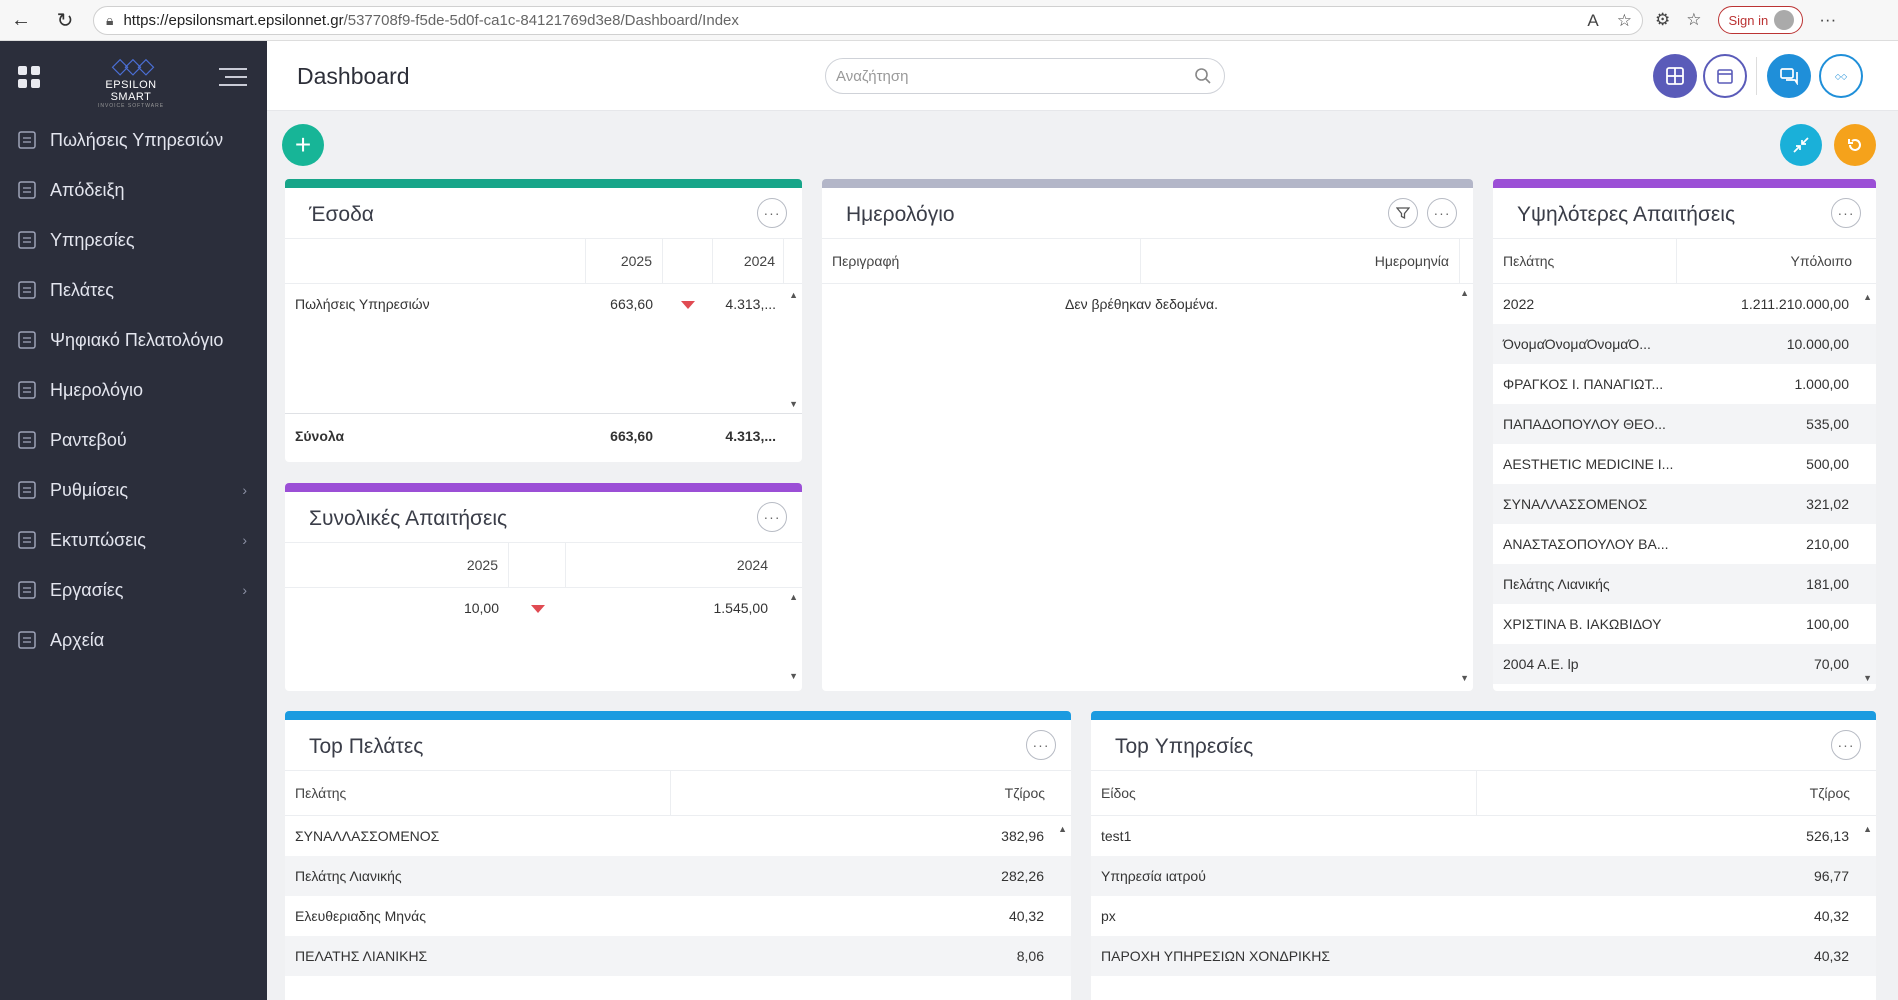 Image resolution: width=1898 pixels, height=1000 pixels. What do you see at coordinates (1684, 544) in the screenshot?
I see `table-row: ΑΝΑΣΤΑΣΟΠΟΥΛΟΥ ΒΑ... 210,00` at bounding box center [1684, 544].